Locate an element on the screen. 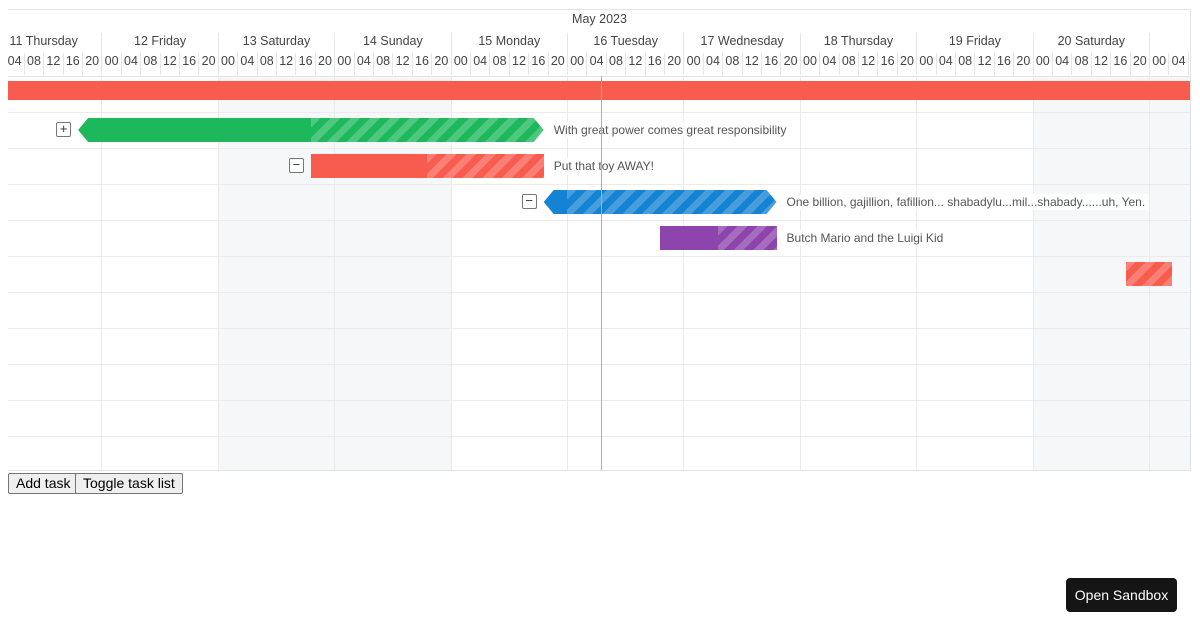 This screenshot has height=630, width=1200. day-header: 19 Friday is located at coordinates (974, 43).